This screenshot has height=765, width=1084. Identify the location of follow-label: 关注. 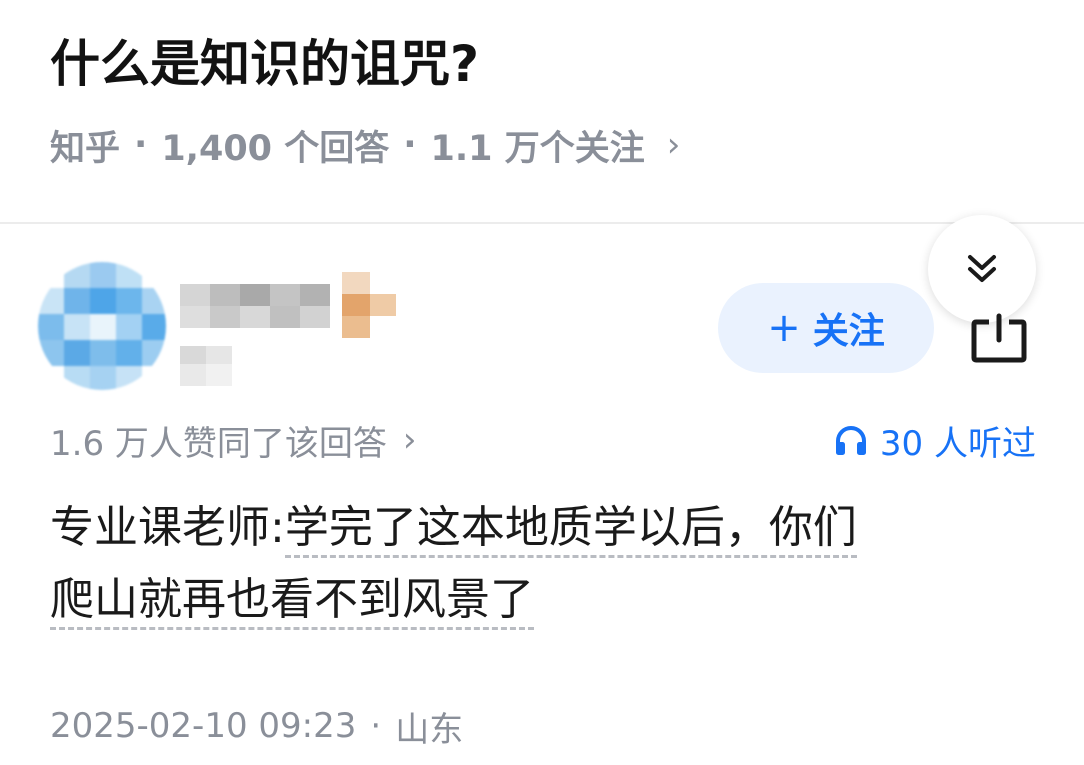
(848, 331).